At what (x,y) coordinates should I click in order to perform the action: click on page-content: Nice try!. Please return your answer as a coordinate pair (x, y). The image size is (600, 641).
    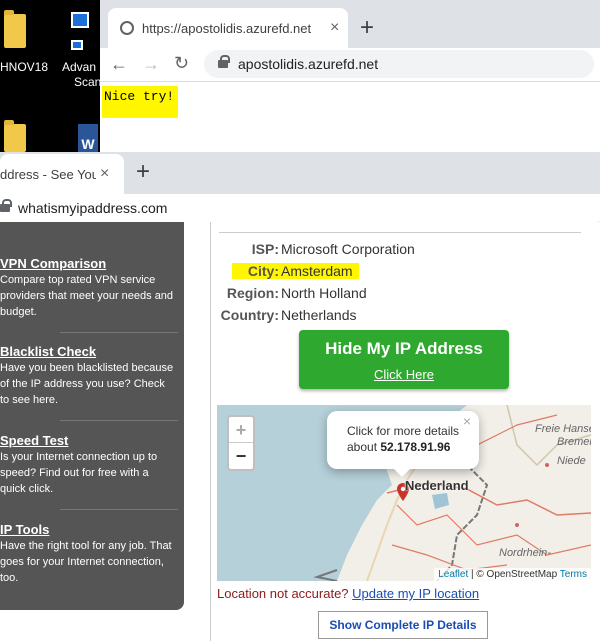
    Looking at the image, I should click on (350, 117).